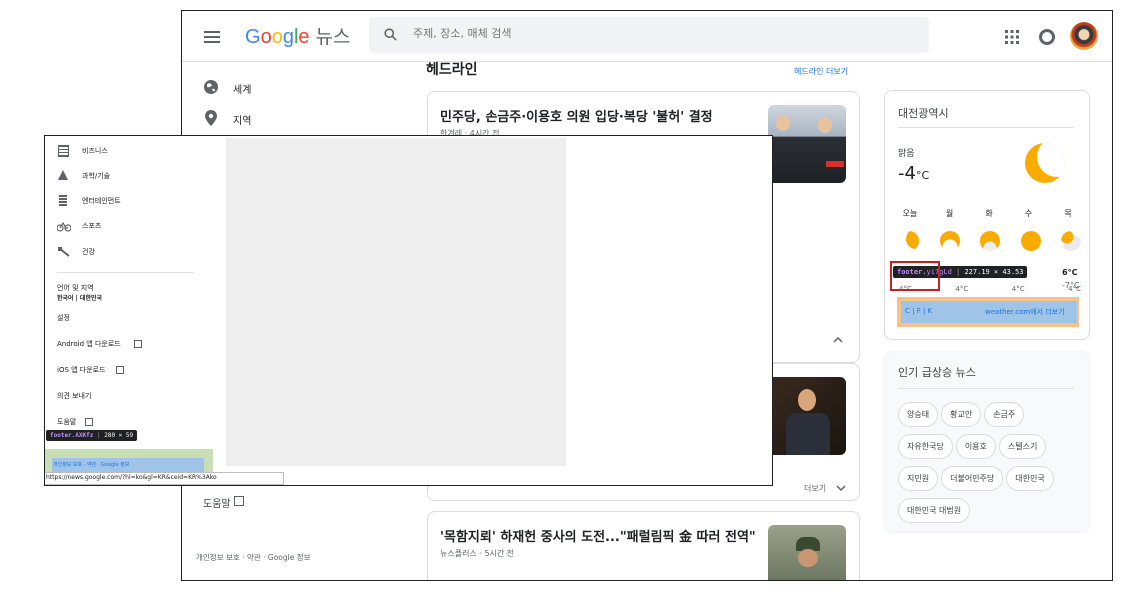 This screenshot has width=1122, height=592. What do you see at coordinates (1030, 241) in the screenshot?
I see `sun-icon` at bounding box center [1030, 241].